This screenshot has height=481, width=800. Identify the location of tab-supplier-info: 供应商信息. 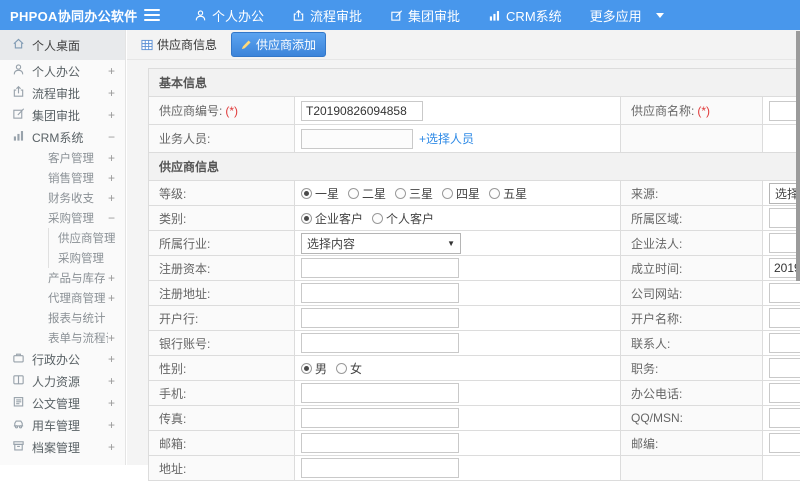
(179, 44).